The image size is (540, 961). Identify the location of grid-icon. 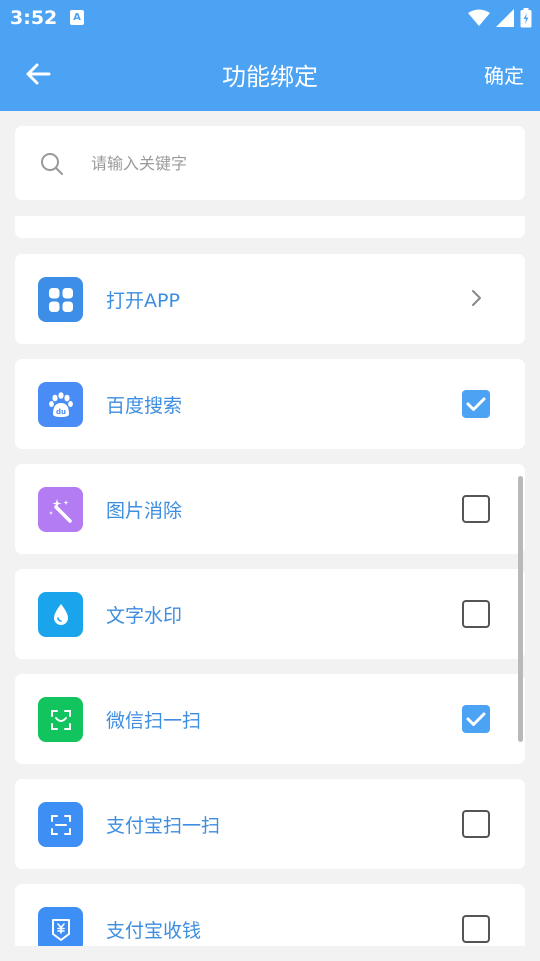
(60, 299).